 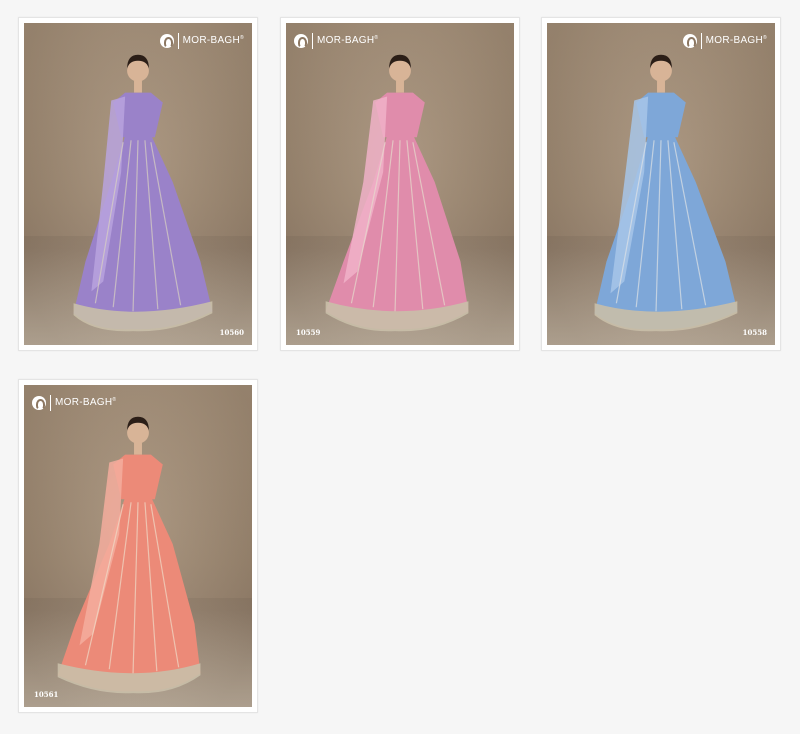 I want to click on product-code: 10560, so click(x=231, y=332).